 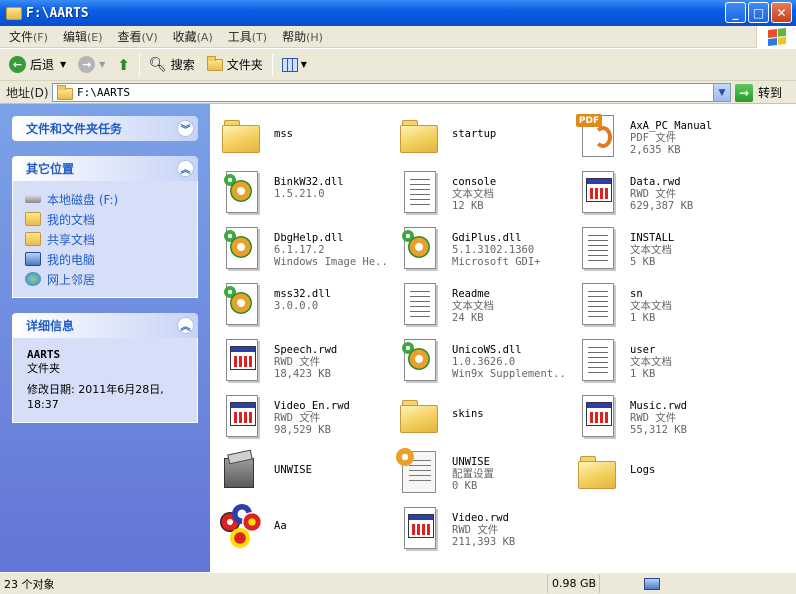 What do you see at coordinates (185, 128) in the screenshot?
I see `expand-icon: ︾` at bounding box center [185, 128].